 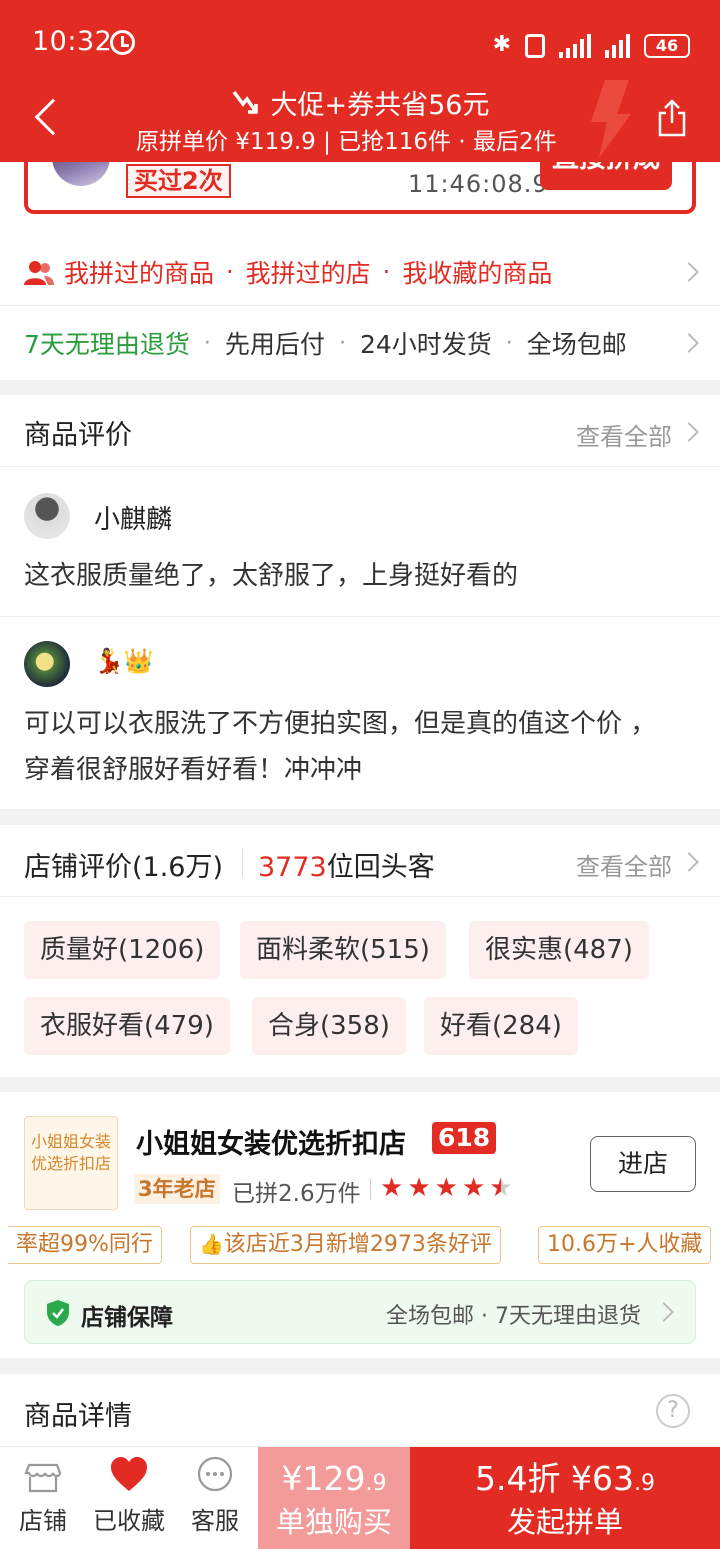 What do you see at coordinates (360, 542) in the screenshot?
I see `review-item: 小麒麟 这衣服质量绝了，太舒服了，上身挺好看的` at bounding box center [360, 542].